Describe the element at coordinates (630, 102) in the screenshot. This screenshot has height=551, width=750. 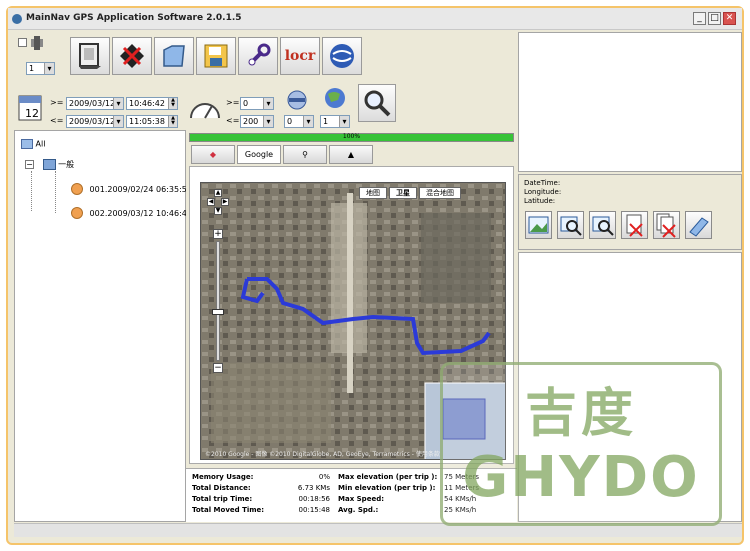
I see `photo-preview` at that location.